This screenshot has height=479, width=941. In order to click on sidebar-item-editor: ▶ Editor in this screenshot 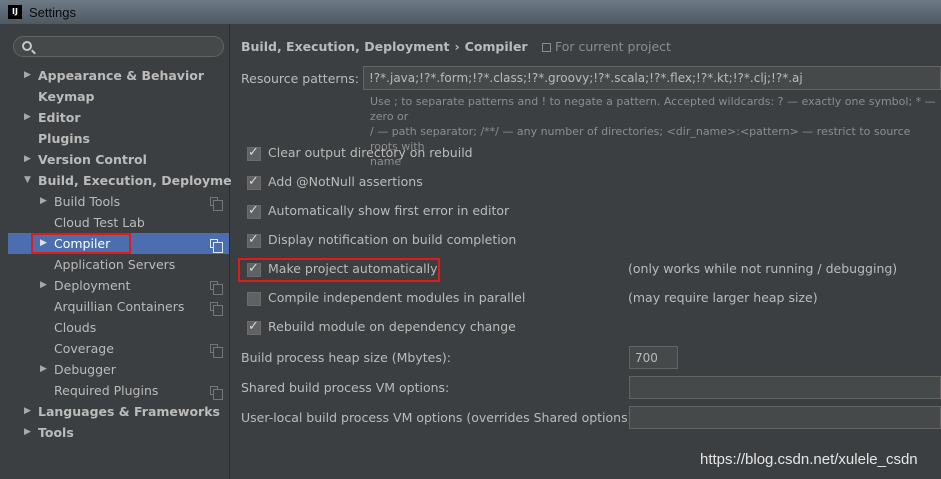, I will do `click(114, 117)`.